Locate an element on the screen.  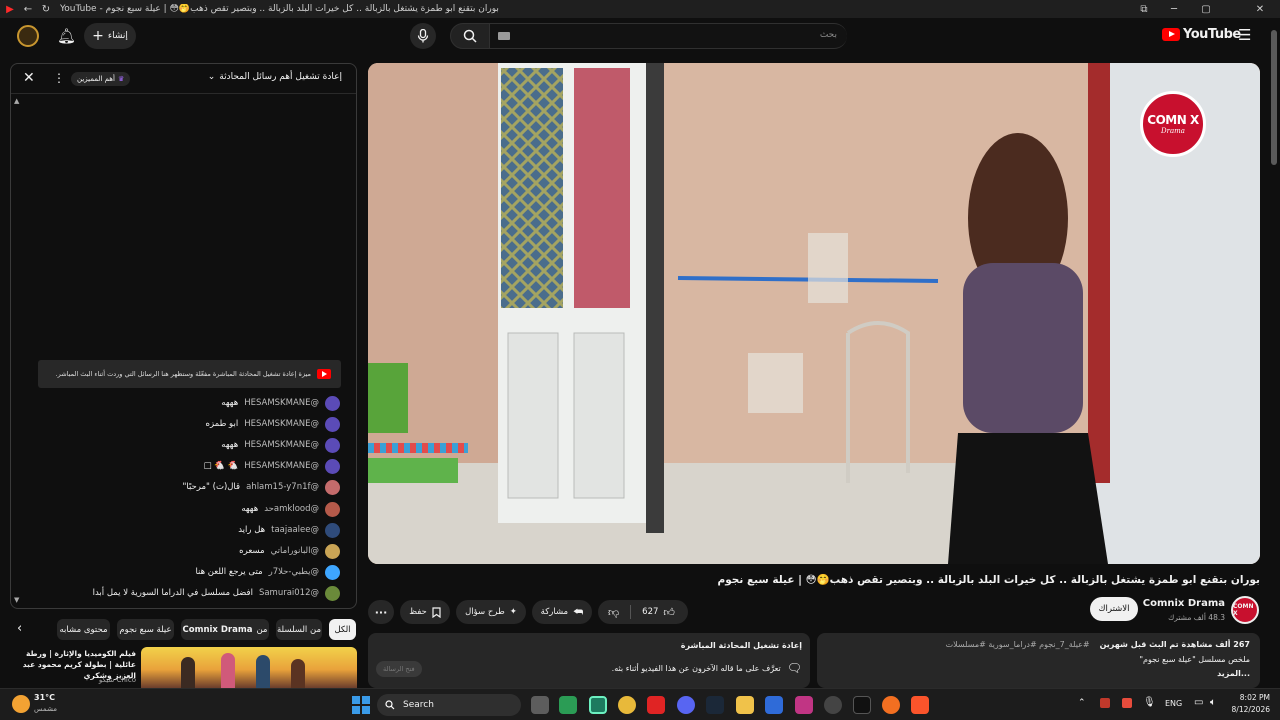
scroll-up-arrow-icon: ▲ is located at coordinates (16, 101).